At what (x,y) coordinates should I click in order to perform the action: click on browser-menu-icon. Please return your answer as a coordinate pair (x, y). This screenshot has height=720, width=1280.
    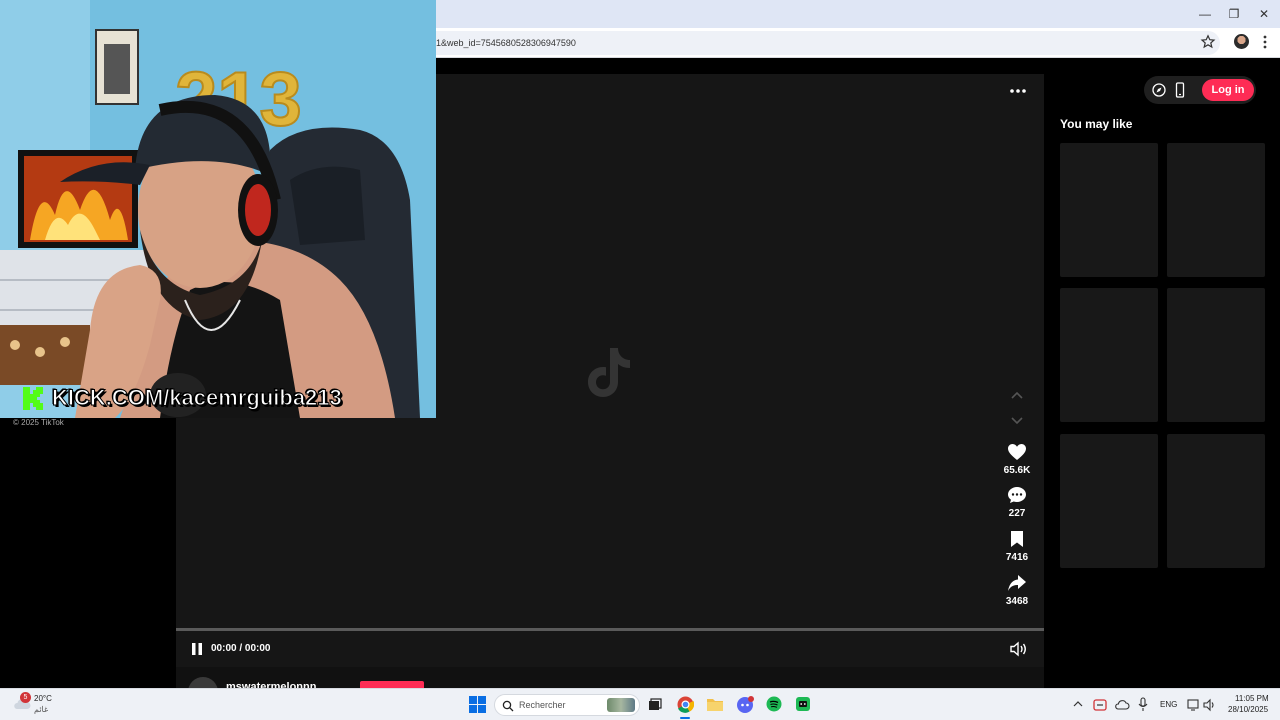
    Looking at the image, I should click on (1265, 42).